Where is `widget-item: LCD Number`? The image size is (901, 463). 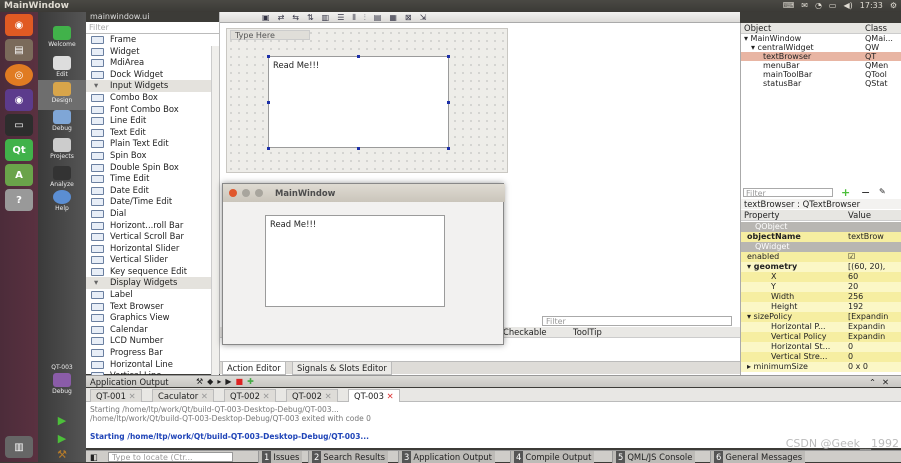
widget-item: LCD Number is located at coordinates (152, 341).